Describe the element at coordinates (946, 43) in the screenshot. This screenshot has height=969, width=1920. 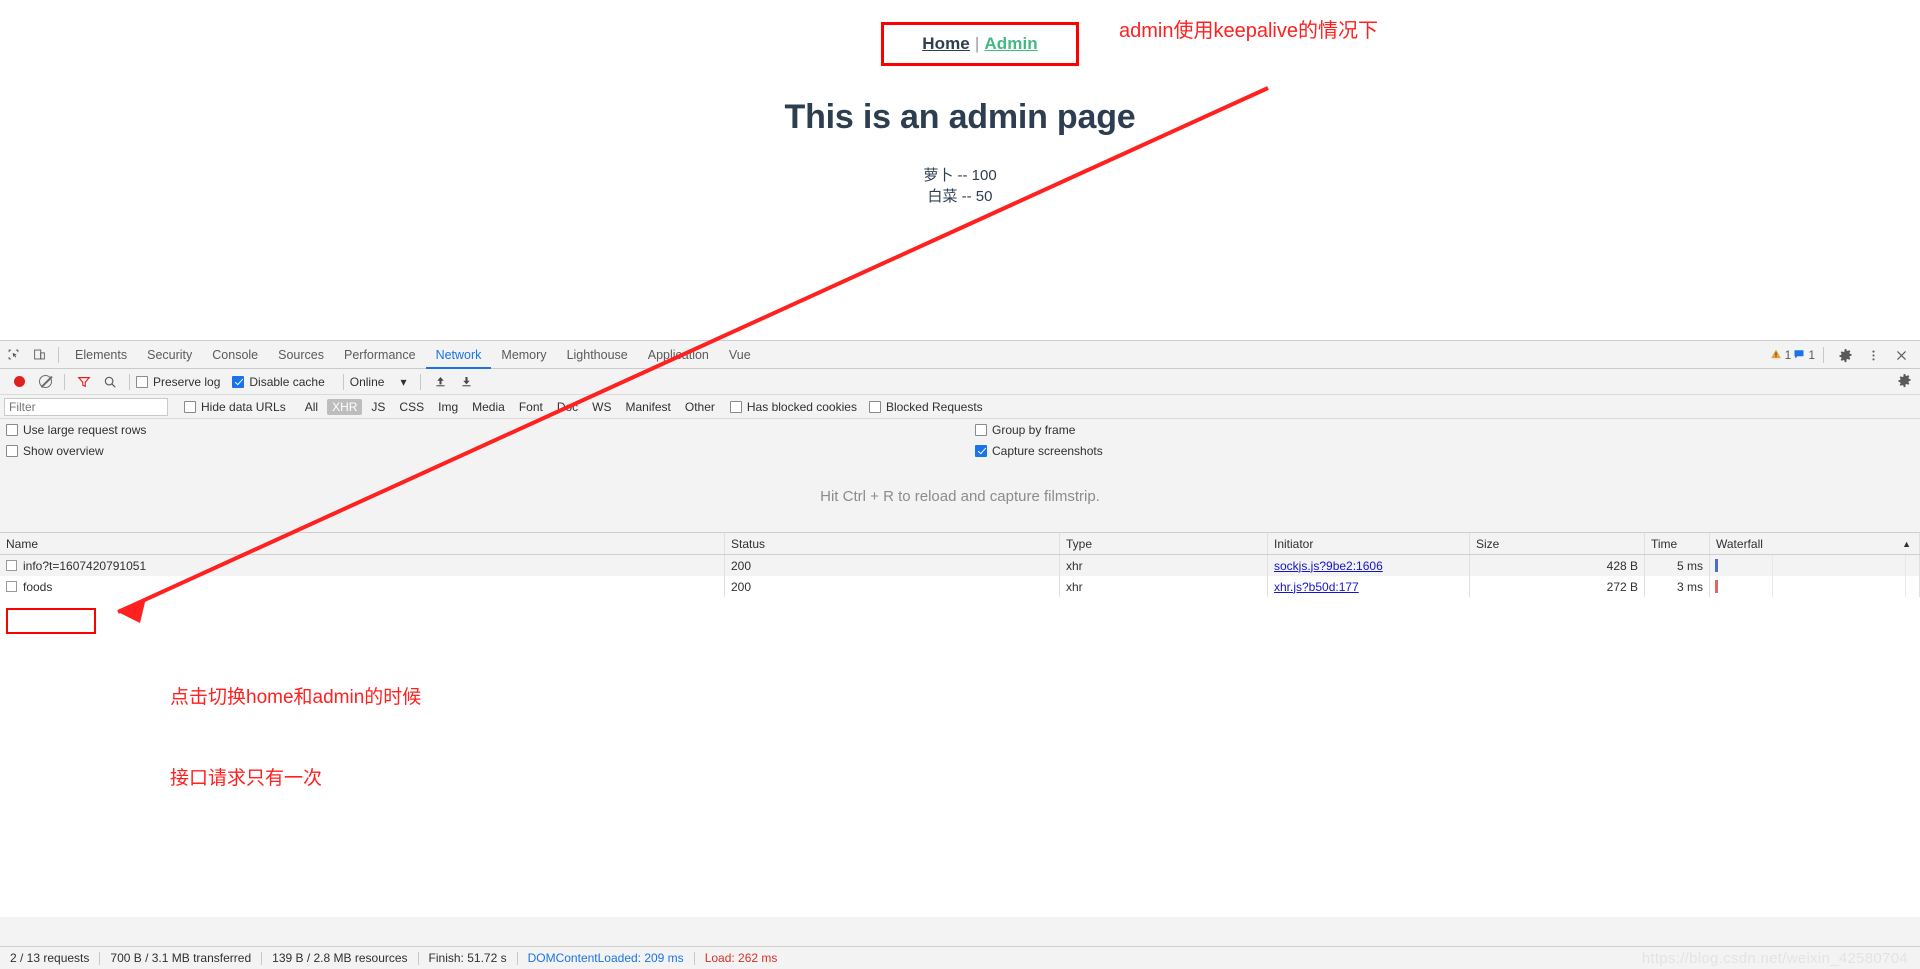
I see `nav-link-home: Home` at that location.